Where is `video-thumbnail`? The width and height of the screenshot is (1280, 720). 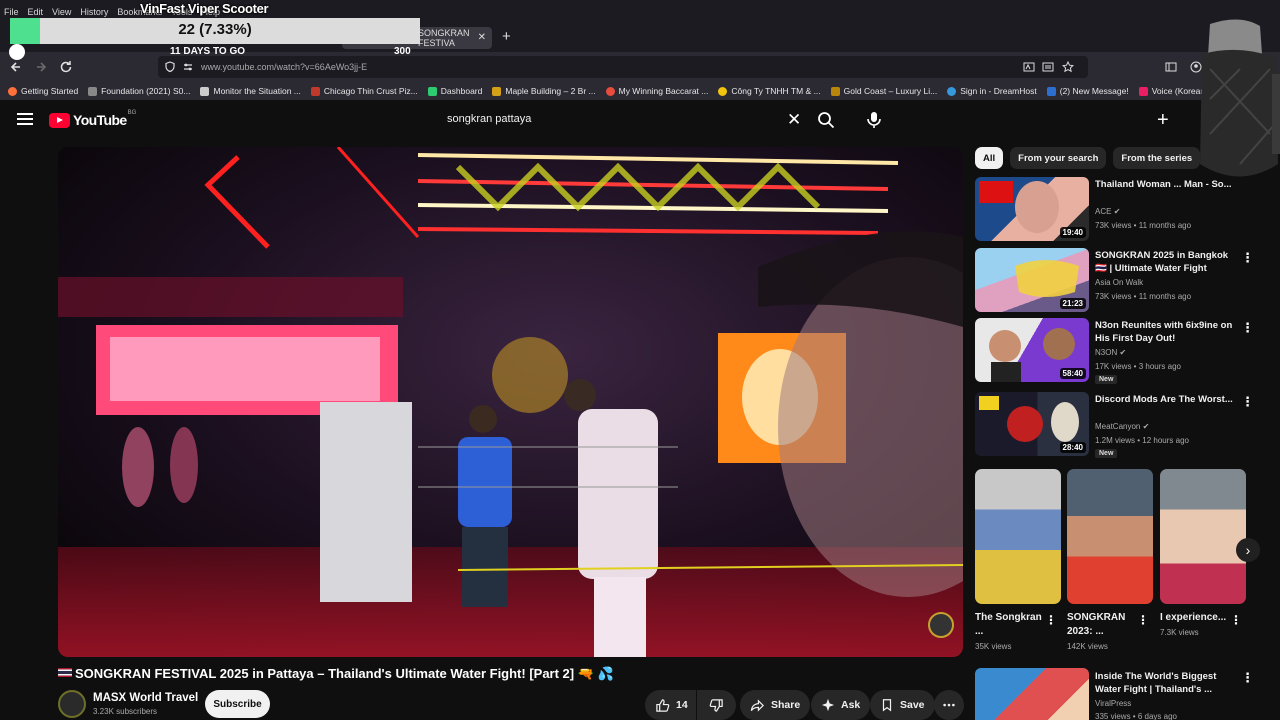
video-thumbnail is located at coordinates (1032, 694).